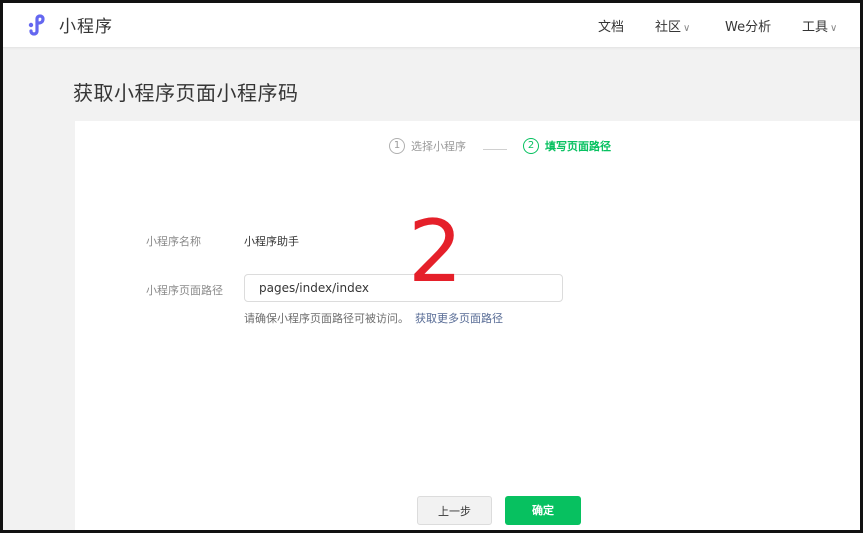  Describe the element at coordinates (454, 510) in the screenshot. I see `previous-step-button: 上一步` at that location.